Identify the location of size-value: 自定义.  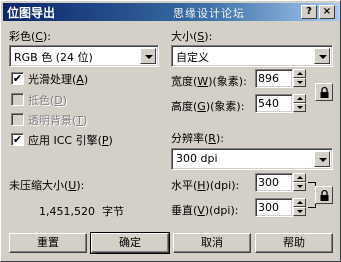
(192, 57).